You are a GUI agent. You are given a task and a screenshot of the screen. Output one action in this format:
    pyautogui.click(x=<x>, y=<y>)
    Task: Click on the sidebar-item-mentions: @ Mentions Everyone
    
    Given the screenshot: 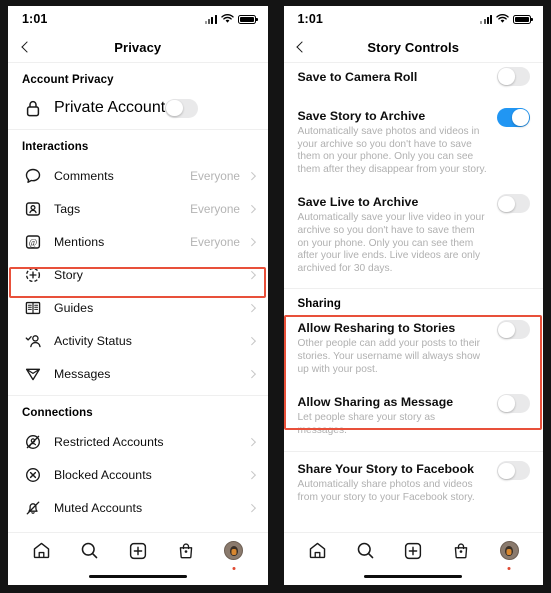 What is the action you would take?
    pyautogui.click(x=138, y=241)
    